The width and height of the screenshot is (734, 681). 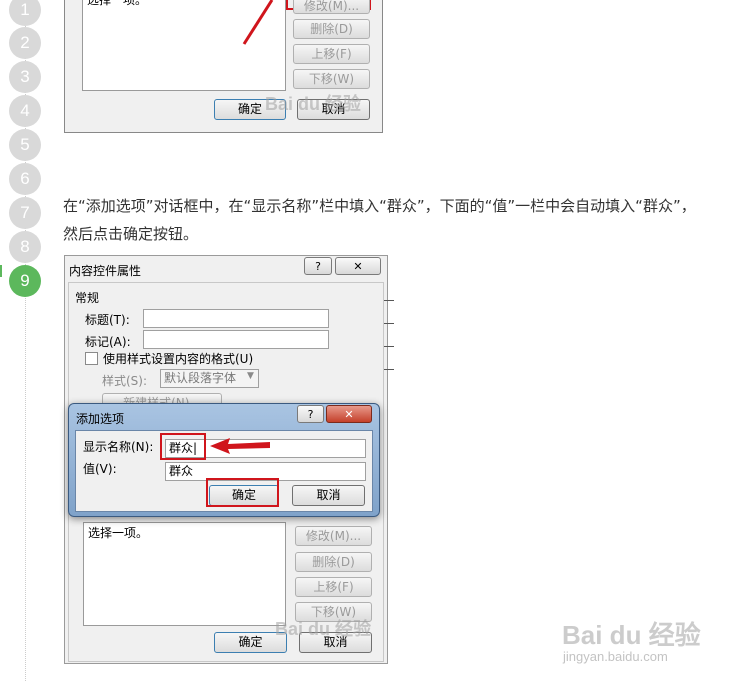 What do you see at coordinates (25, 13) in the screenshot?
I see `step-1: 1` at bounding box center [25, 13].